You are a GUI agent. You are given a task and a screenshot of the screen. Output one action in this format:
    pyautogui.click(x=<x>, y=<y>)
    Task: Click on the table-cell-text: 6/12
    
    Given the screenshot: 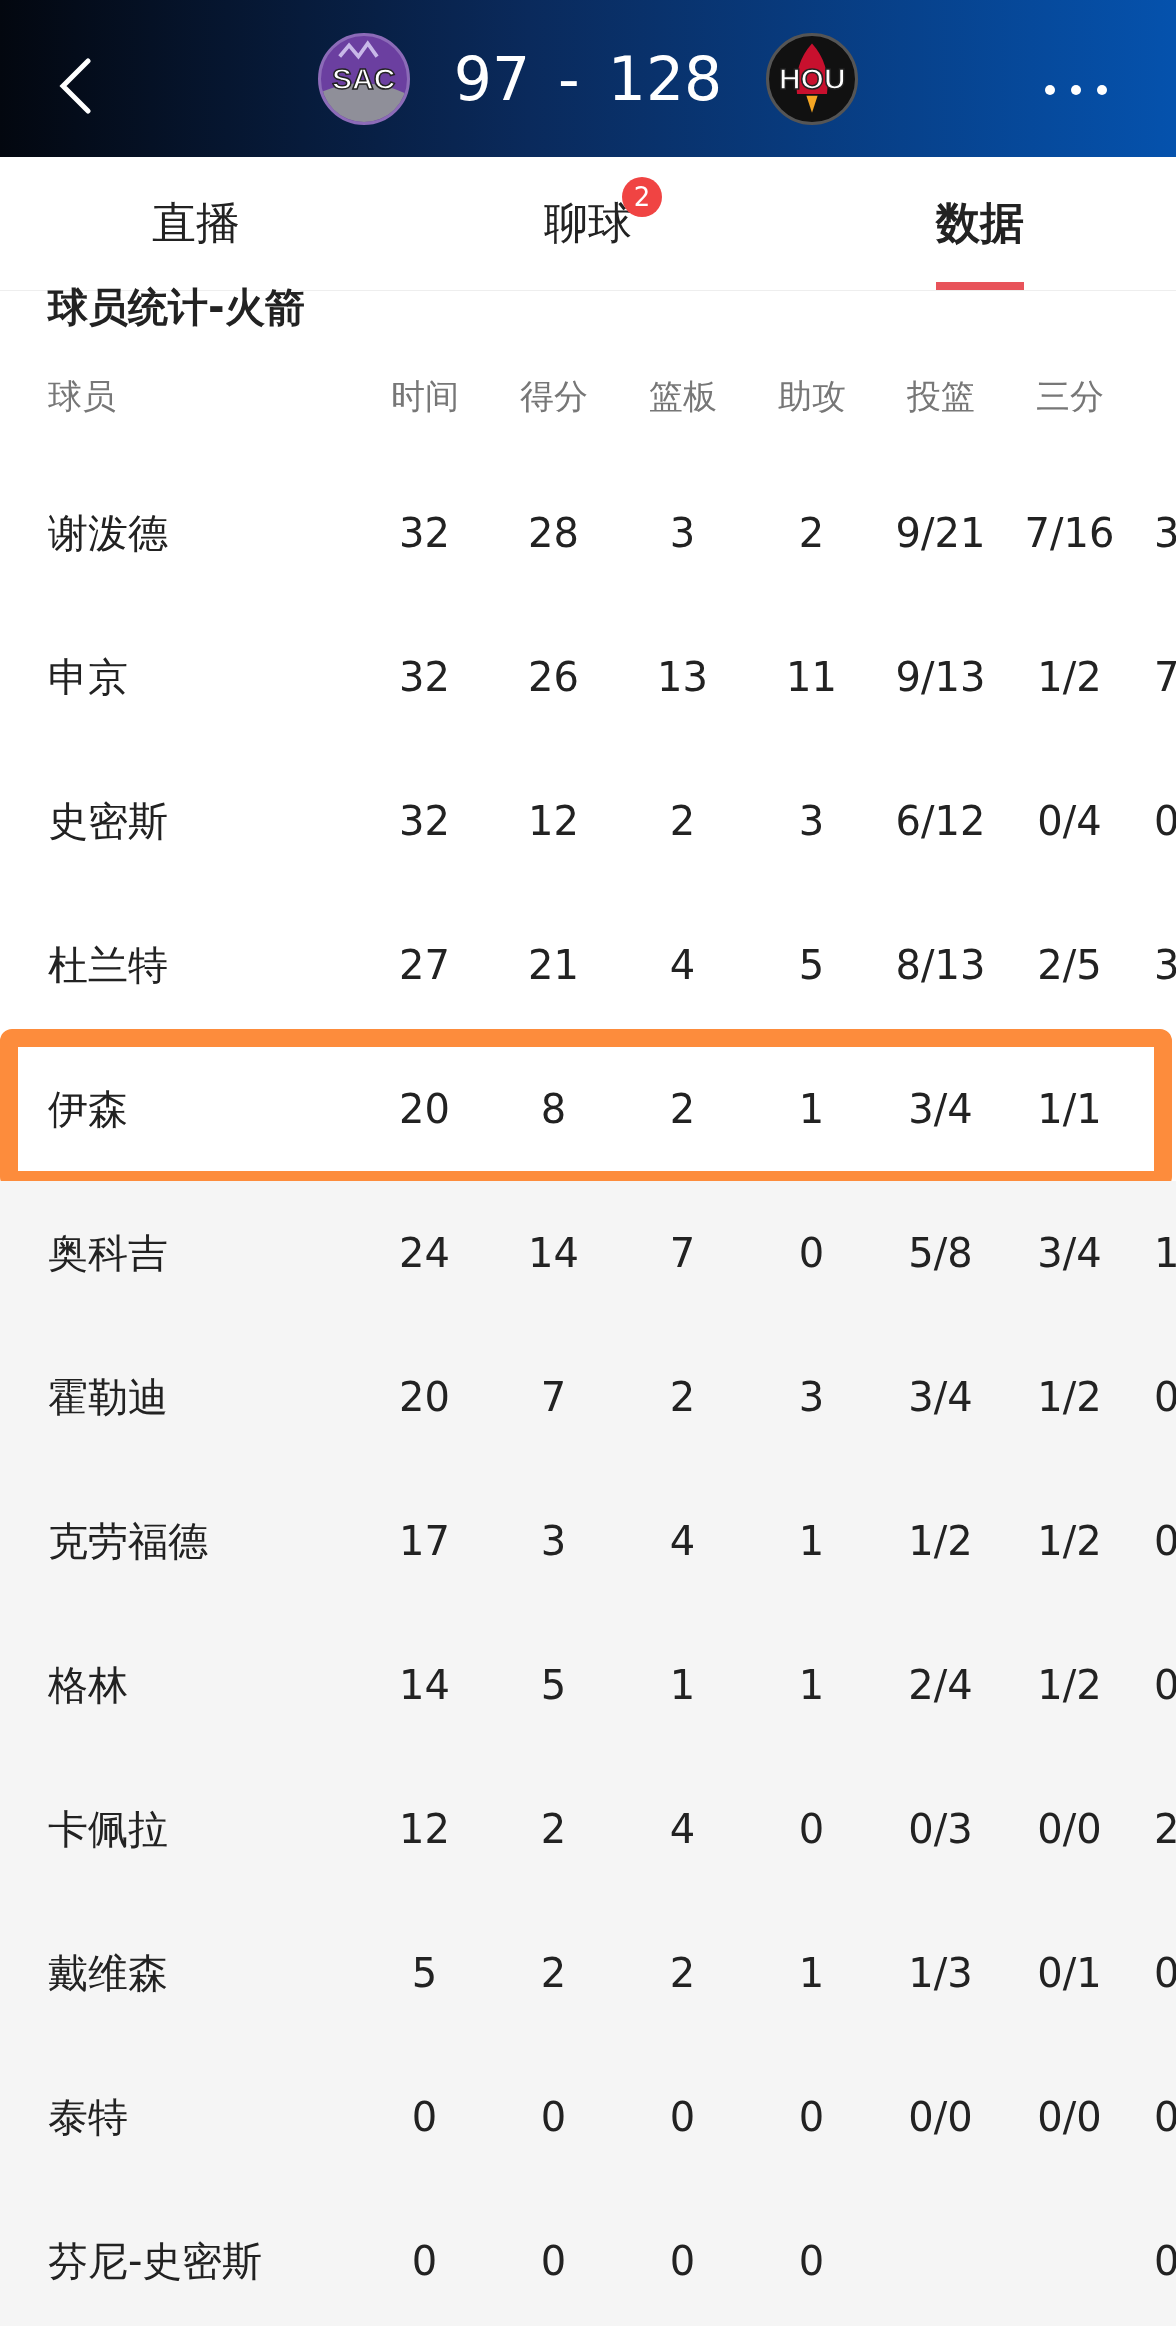 What is the action you would take?
    pyautogui.click(x=940, y=821)
    